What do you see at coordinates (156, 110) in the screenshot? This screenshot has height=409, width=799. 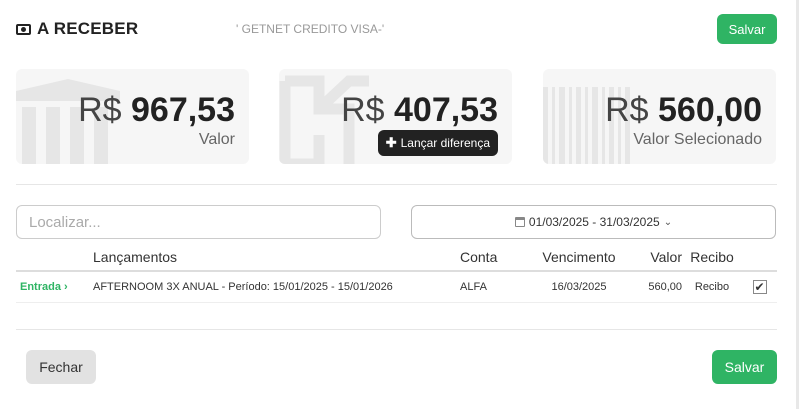 I see `card-valor-amount: R$ 967,53` at bounding box center [156, 110].